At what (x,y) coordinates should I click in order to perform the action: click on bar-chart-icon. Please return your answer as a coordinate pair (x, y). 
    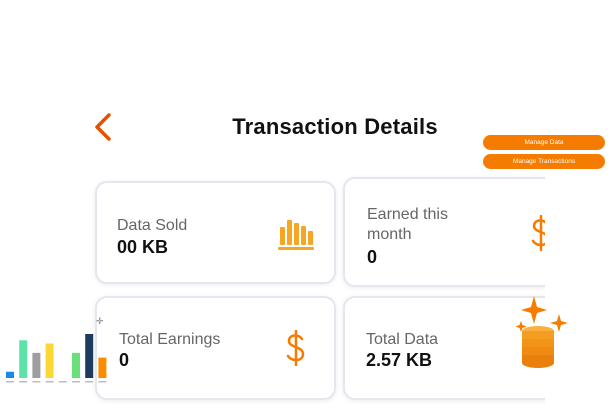
    Looking at the image, I should click on (296, 235).